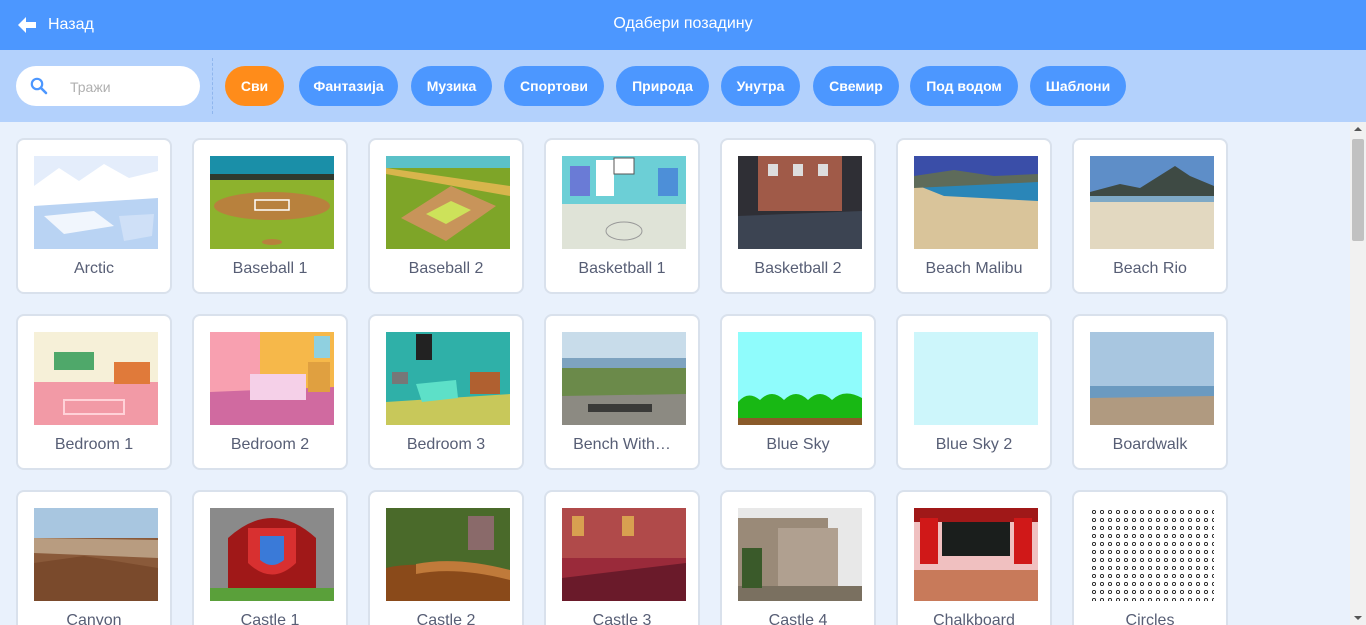  I want to click on backdrop-name: Boardwalk, so click(1150, 444).